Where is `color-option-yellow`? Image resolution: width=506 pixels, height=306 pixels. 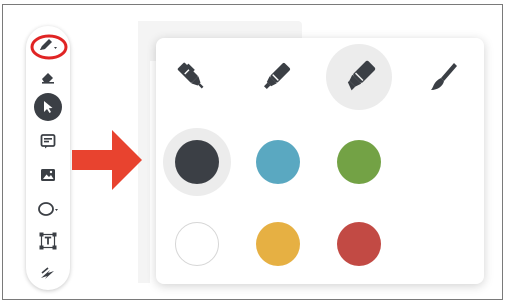
color-option-yellow is located at coordinates (278, 244).